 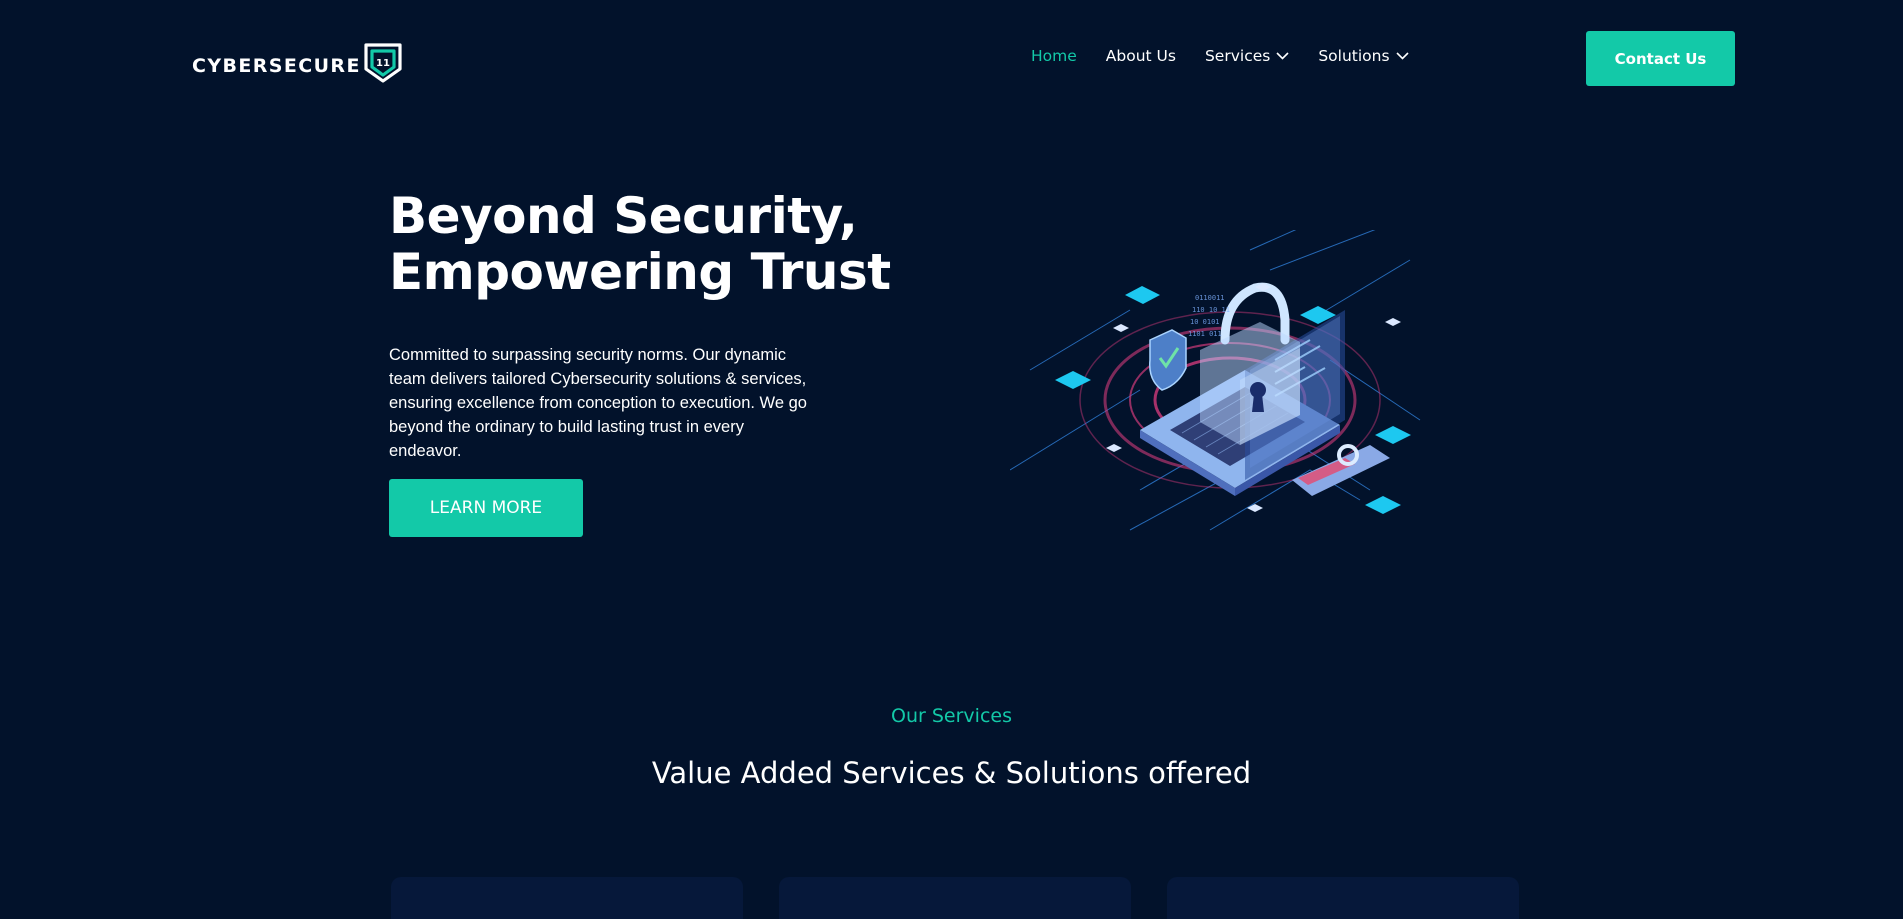 What do you see at coordinates (1205, 334) in the screenshot?
I see `svg-text: 1101 011` at bounding box center [1205, 334].